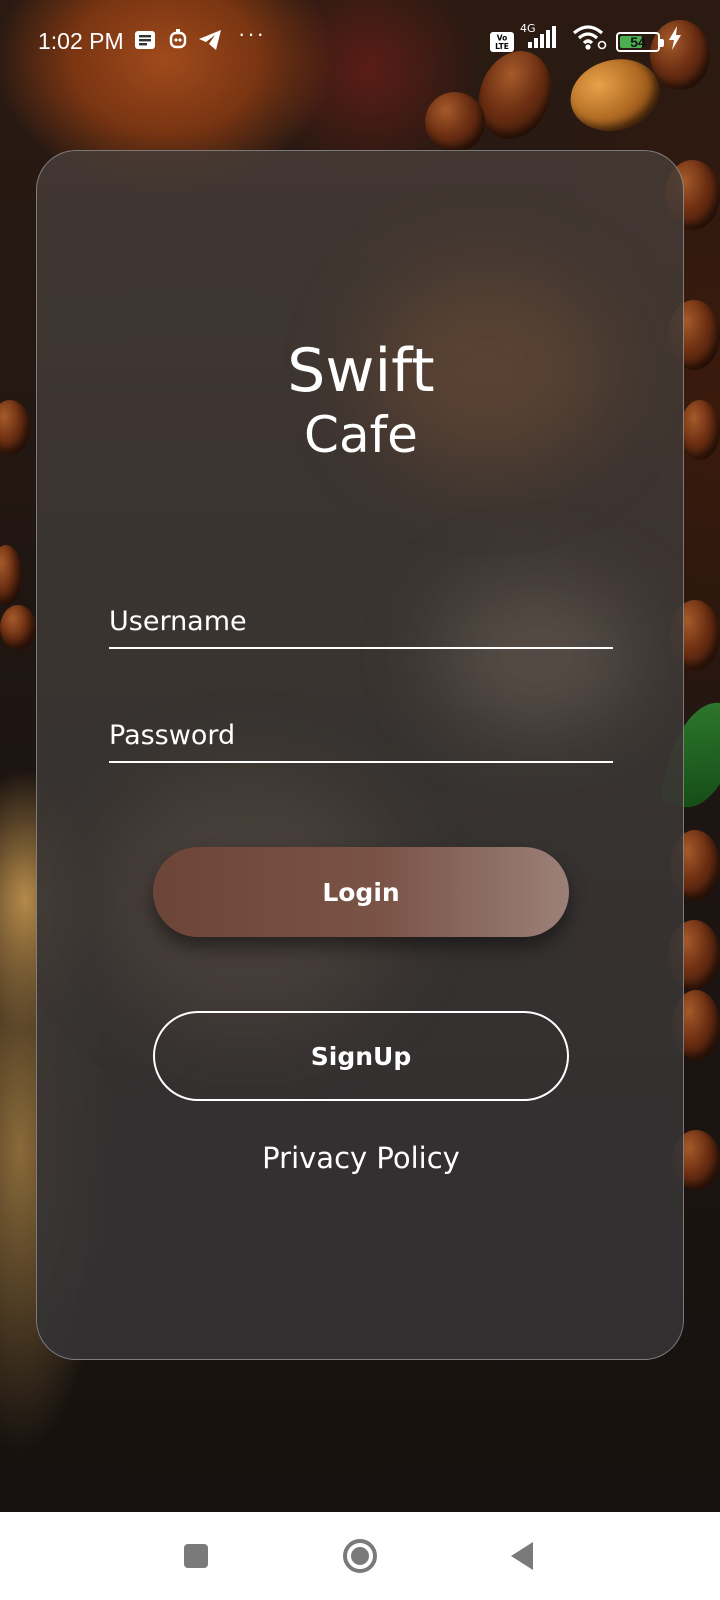  What do you see at coordinates (252, 33) in the screenshot?
I see `more-icon: ···` at bounding box center [252, 33].